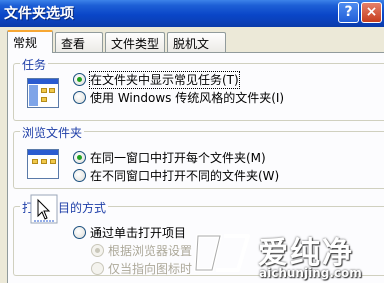 The height and width of the screenshot is (283, 384). What do you see at coordinates (39, 14) in the screenshot?
I see `window-title: 文件夹选项` at bounding box center [39, 14].